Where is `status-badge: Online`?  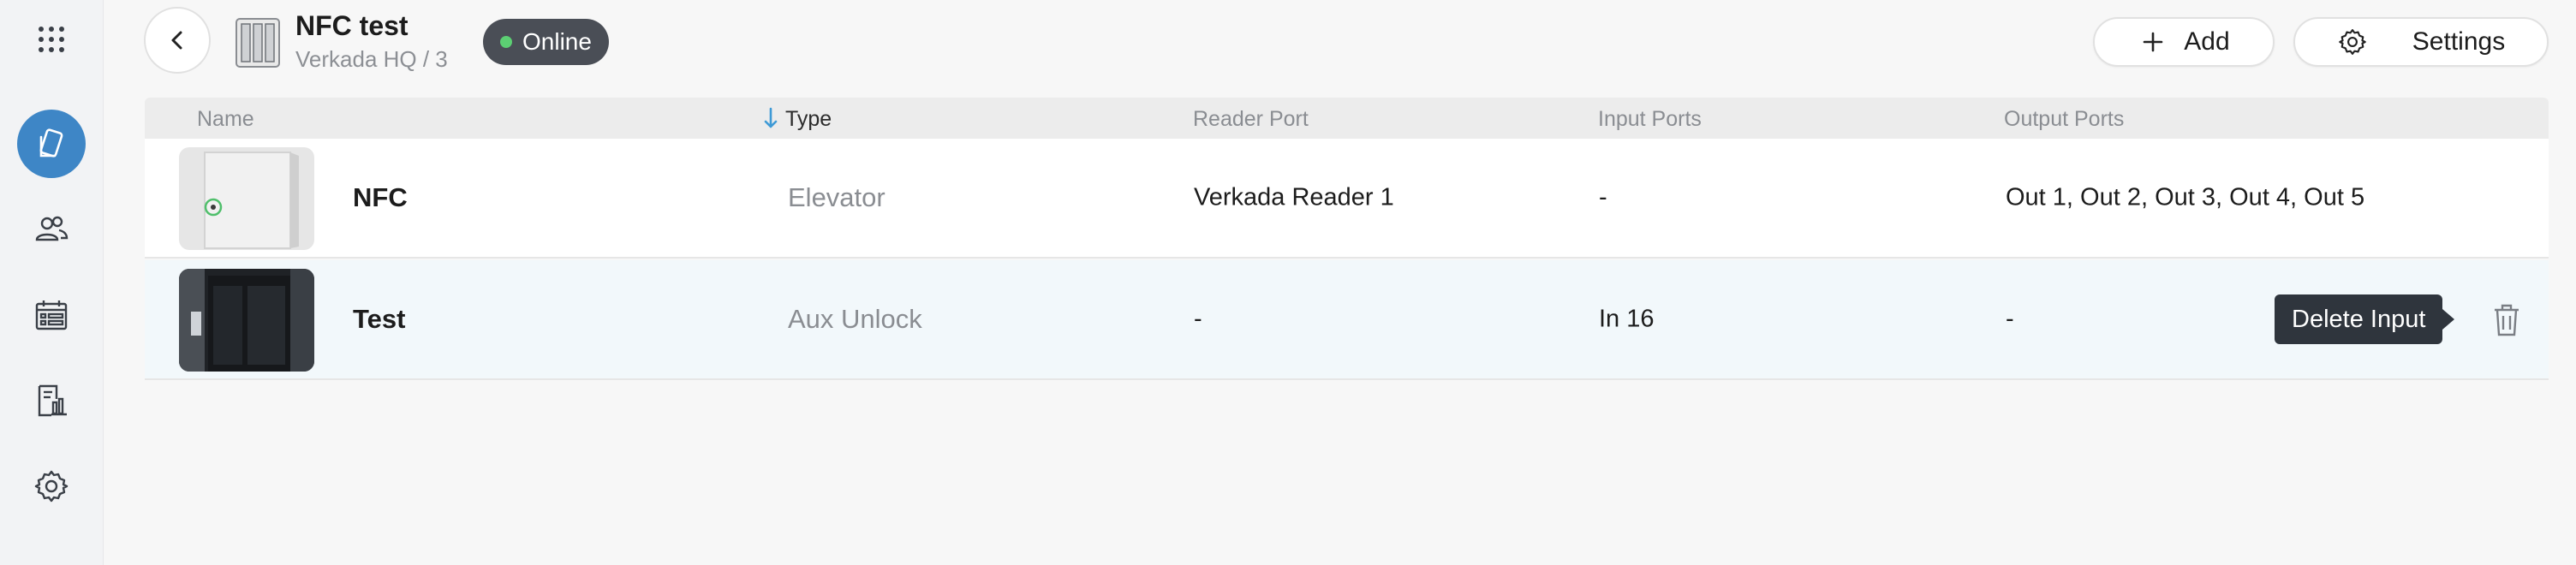 status-badge: Online is located at coordinates (546, 42).